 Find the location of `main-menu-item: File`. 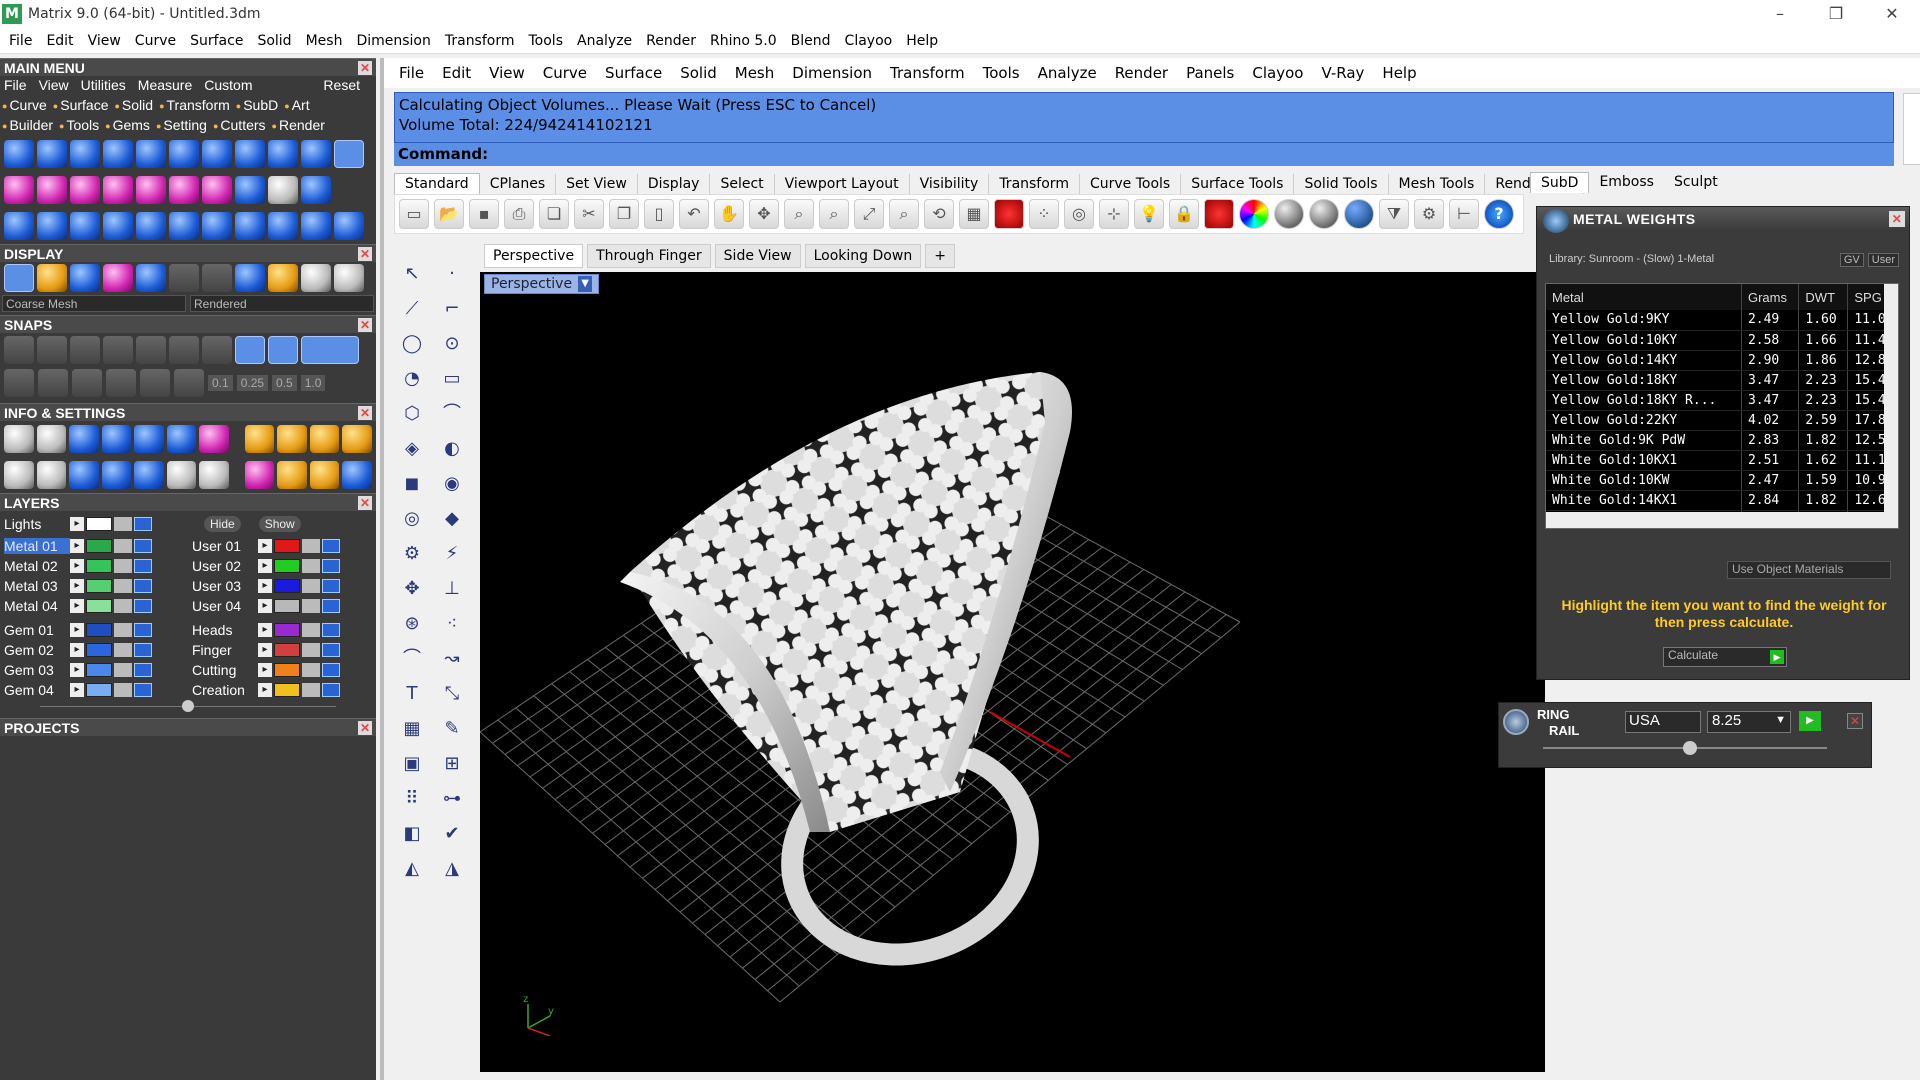

main-menu-item: File is located at coordinates (15, 86).